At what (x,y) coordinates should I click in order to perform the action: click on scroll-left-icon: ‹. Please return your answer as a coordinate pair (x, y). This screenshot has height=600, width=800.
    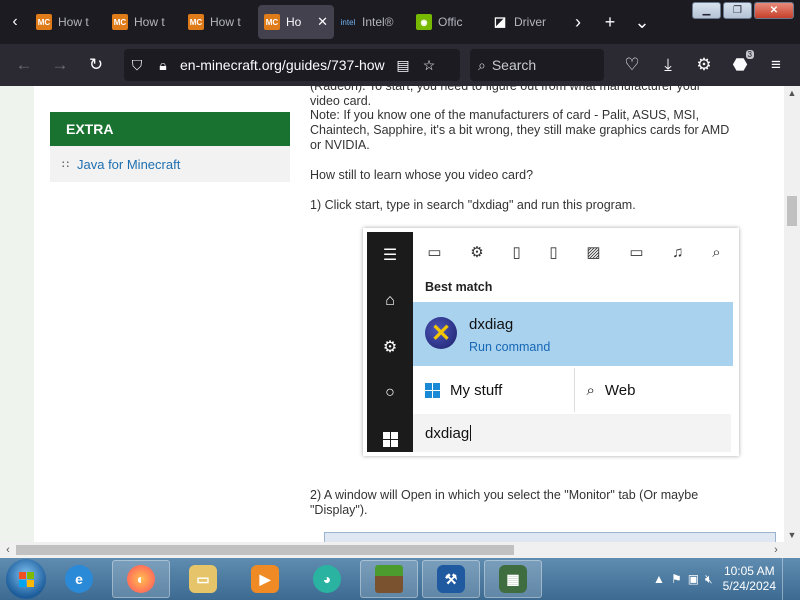
    Looking at the image, I should click on (8, 550).